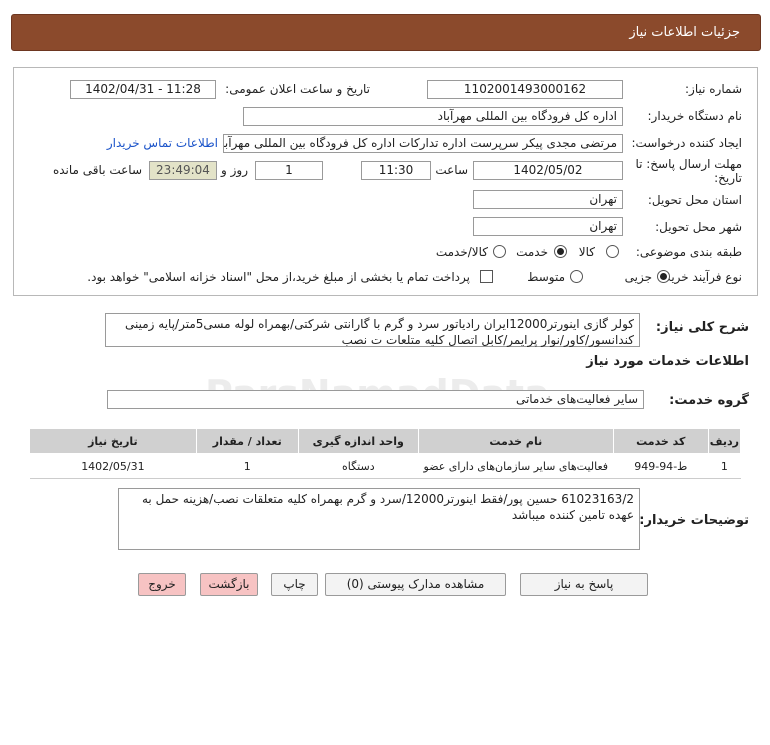  Describe the element at coordinates (724, 441) in the screenshot. I see `col-row-number: ردیف` at that location.